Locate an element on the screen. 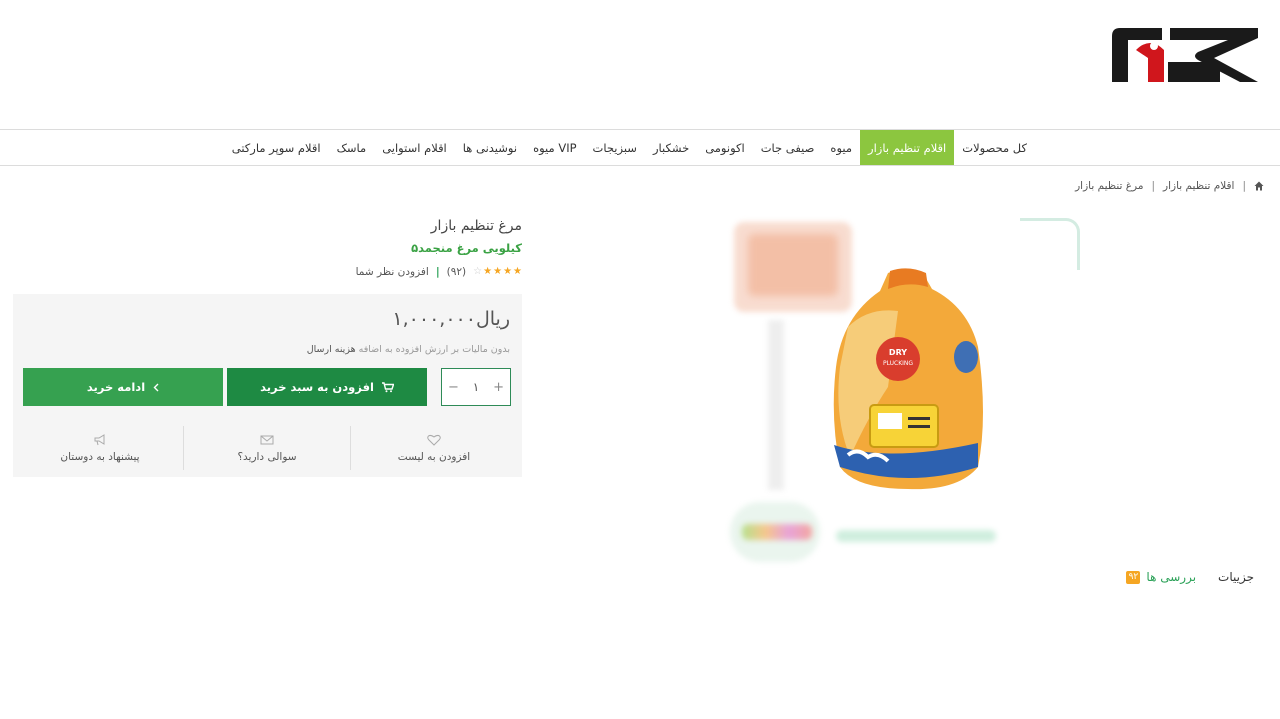  nav-item-6: سبزیجات is located at coordinates (615, 147).